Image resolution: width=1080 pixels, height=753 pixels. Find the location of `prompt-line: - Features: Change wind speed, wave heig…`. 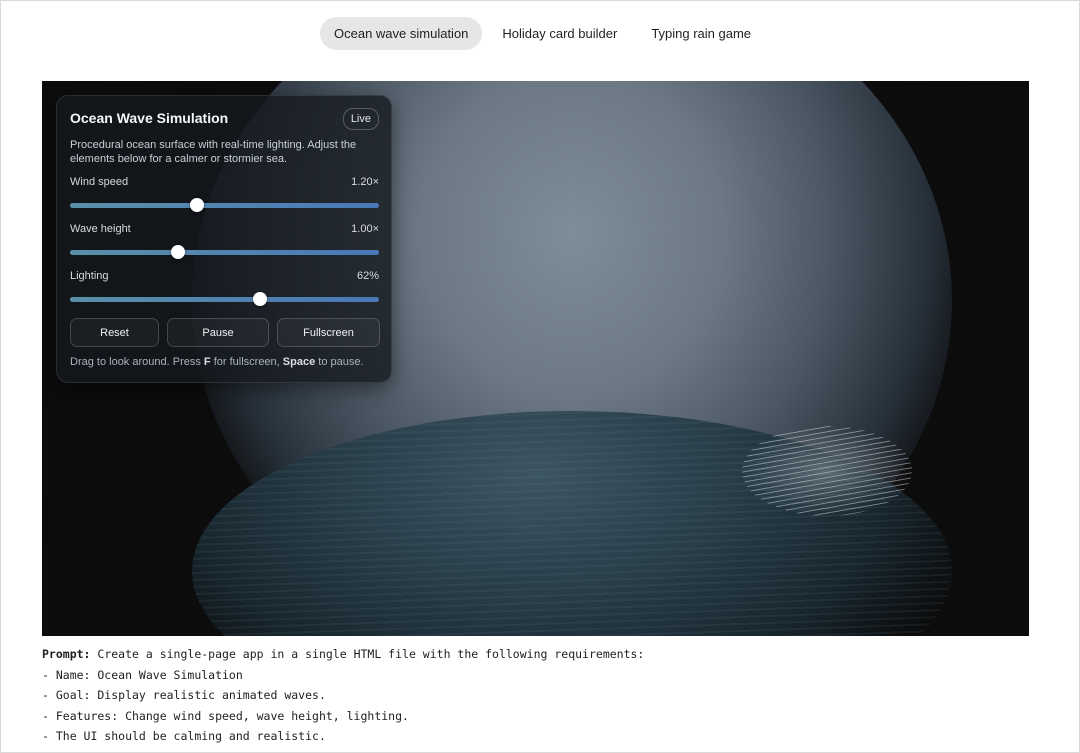

prompt-line: - Features: Change wind speed, wave heig… is located at coordinates (225, 715).